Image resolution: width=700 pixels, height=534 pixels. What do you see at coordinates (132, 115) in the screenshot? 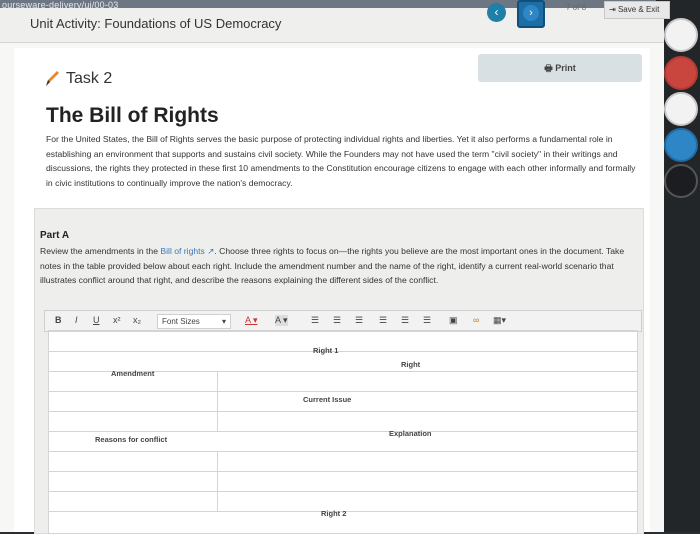
I see `page-title: The Bill of Rights` at bounding box center [132, 115].